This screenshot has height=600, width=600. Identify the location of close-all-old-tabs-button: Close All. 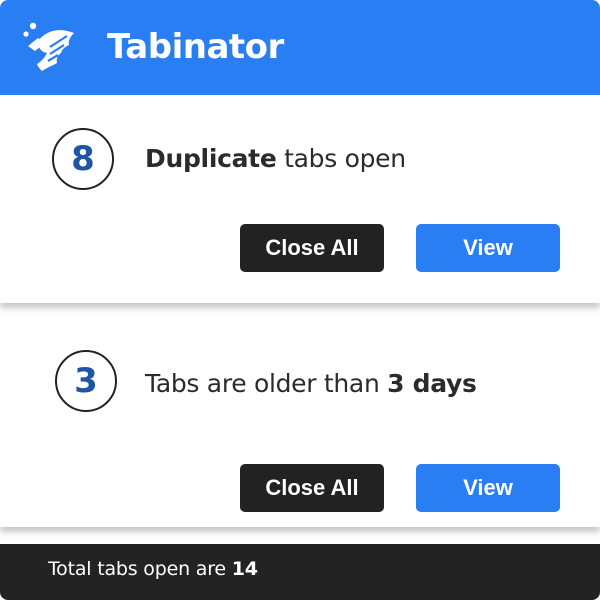
(312, 488).